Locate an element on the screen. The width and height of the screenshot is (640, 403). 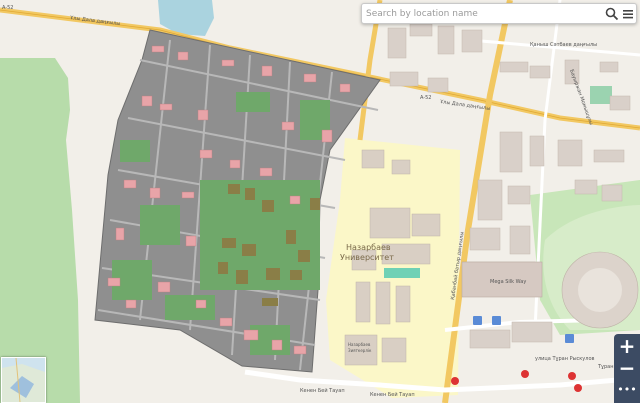
label-street-bottom-right: улица Тұран Рыскулов is located at coordinates (565, 359).